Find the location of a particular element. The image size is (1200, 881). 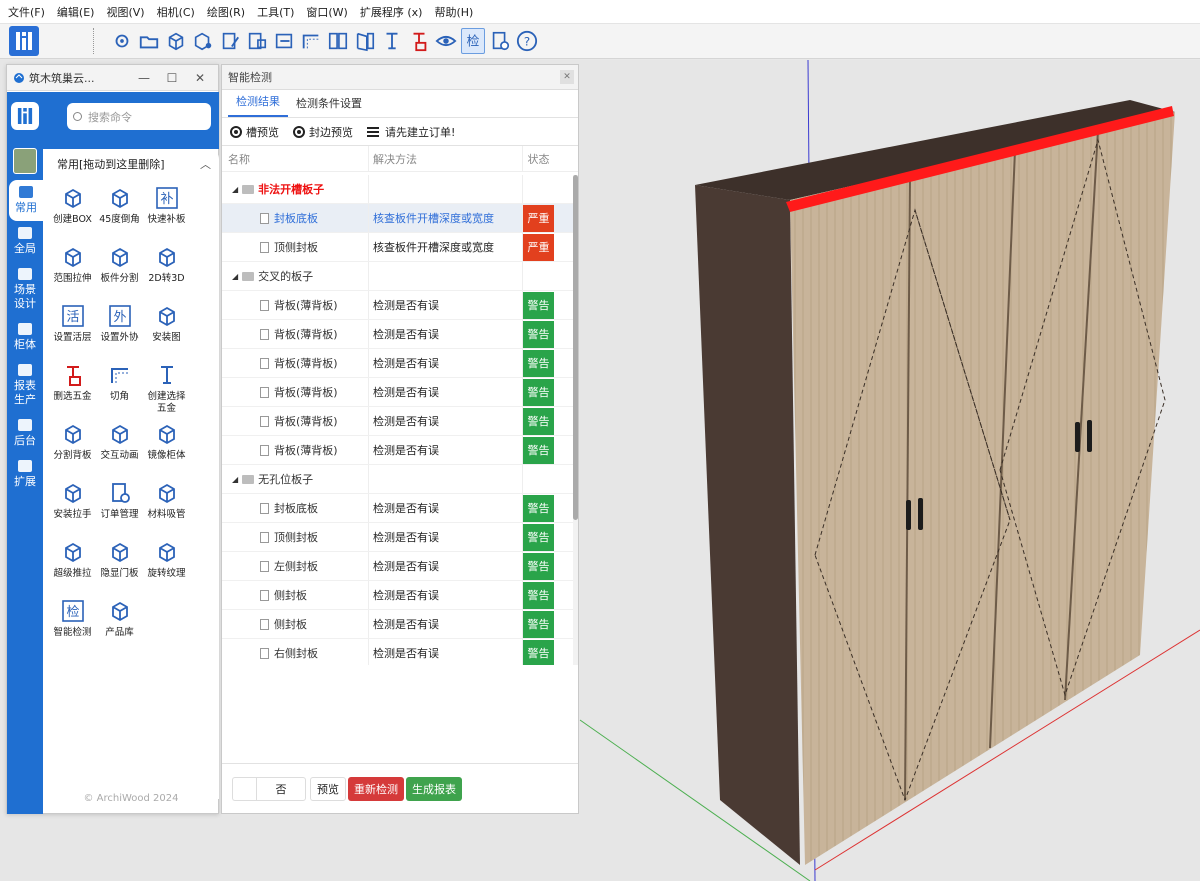

edge-preview-toggle: 封边预览 is located at coordinates (323, 132).